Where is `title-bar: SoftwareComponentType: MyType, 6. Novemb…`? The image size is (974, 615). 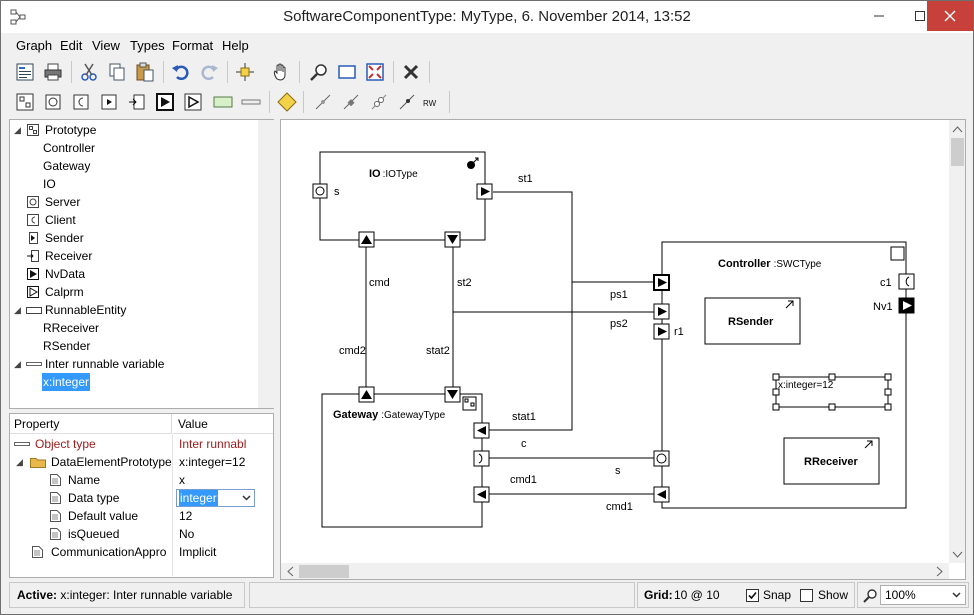 title-bar: SoftwareComponentType: MyType, 6. Novemb… is located at coordinates (487, 17).